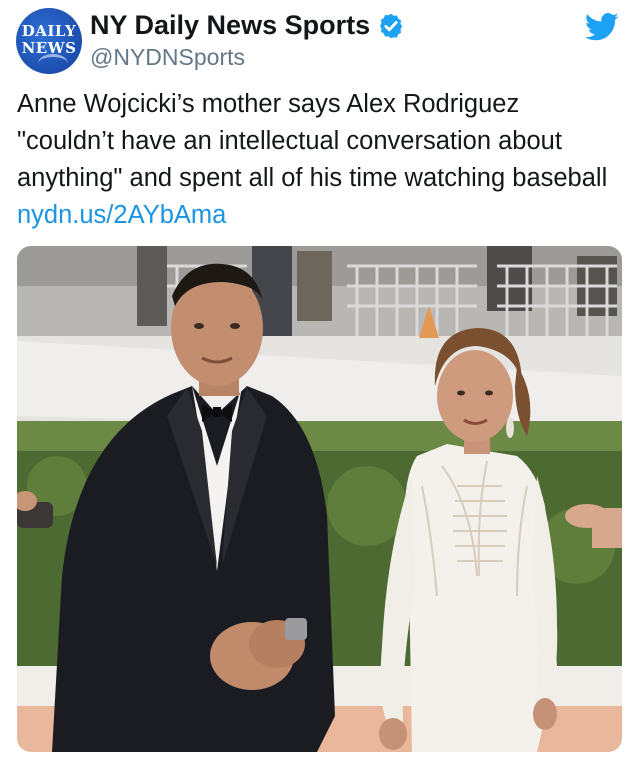 Image resolution: width=631 pixels, height=762 pixels. Describe the element at coordinates (391, 25) in the screenshot. I see `verified-badge-icon` at that location.